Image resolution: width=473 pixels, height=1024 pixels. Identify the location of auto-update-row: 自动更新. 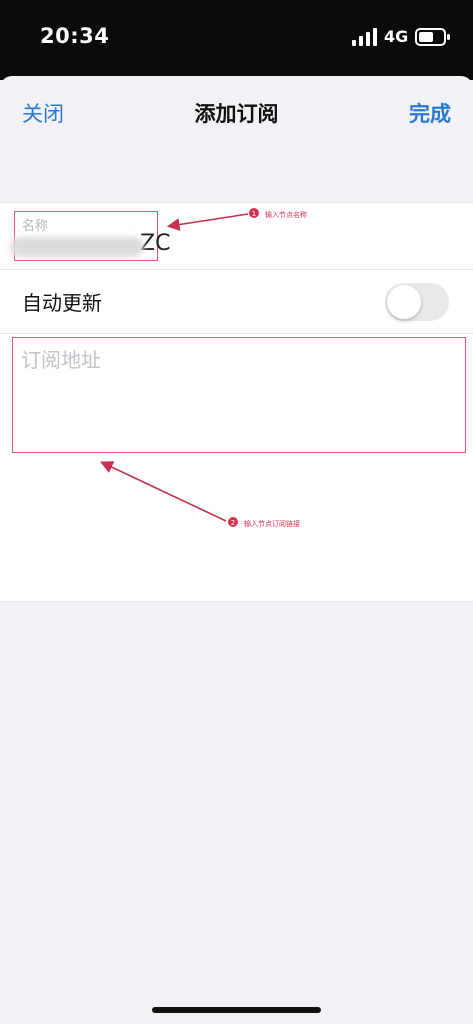
(236, 301).